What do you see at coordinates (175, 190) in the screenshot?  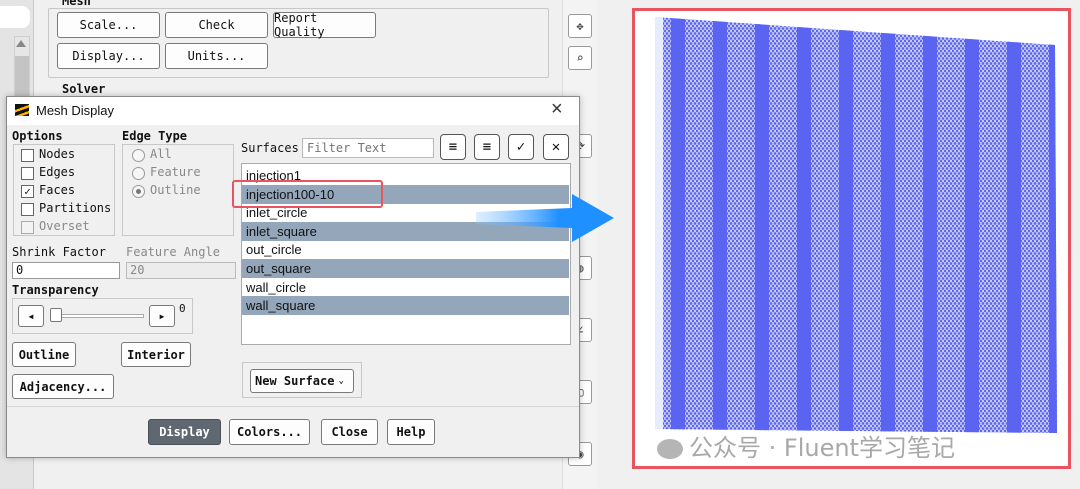 I see `radio-label: Outline` at bounding box center [175, 190].